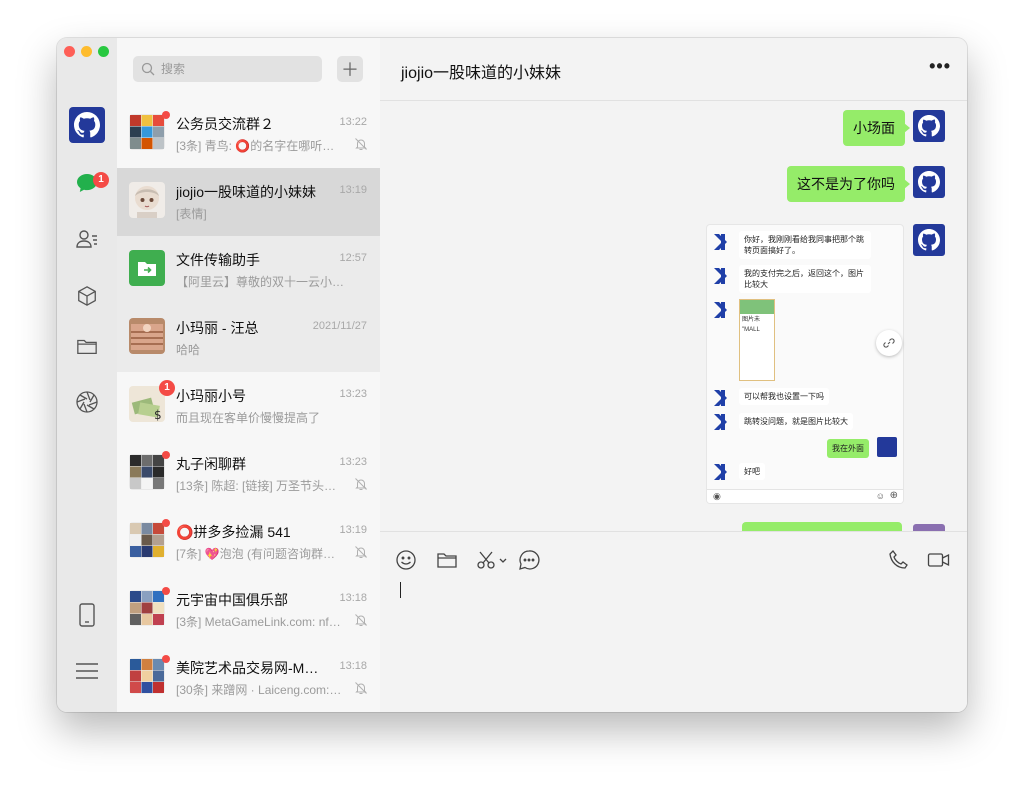 The height and width of the screenshot is (787, 1024). What do you see at coordinates (940, 66) in the screenshot?
I see `more-options-button: •••` at bounding box center [940, 66].